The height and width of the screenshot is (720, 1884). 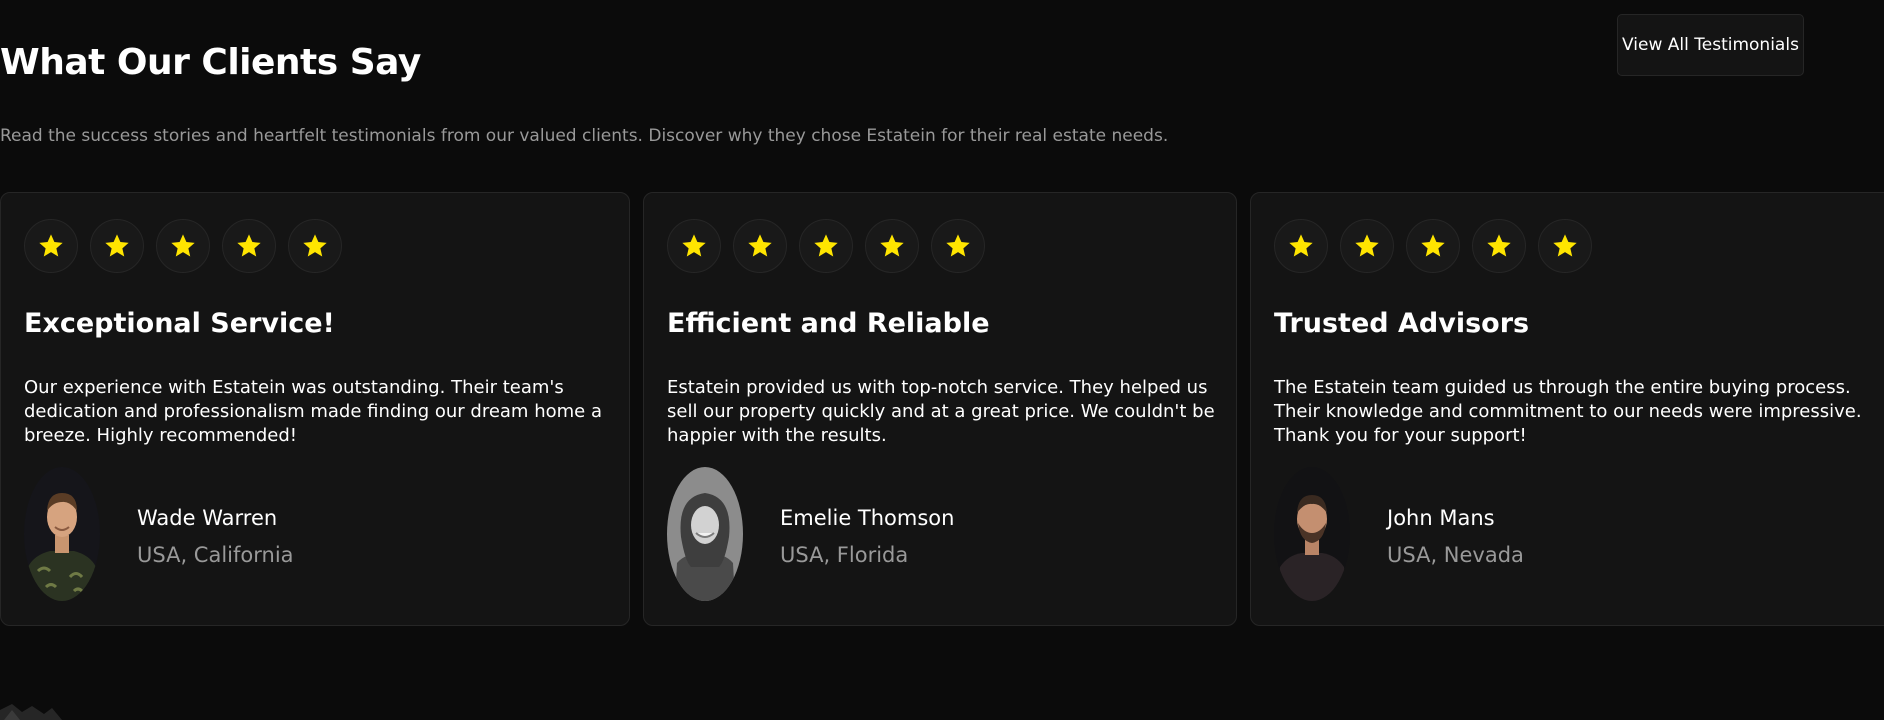 What do you see at coordinates (210, 62) in the screenshot?
I see `section-title: What Our Clients Say` at bounding box center [210, 62].